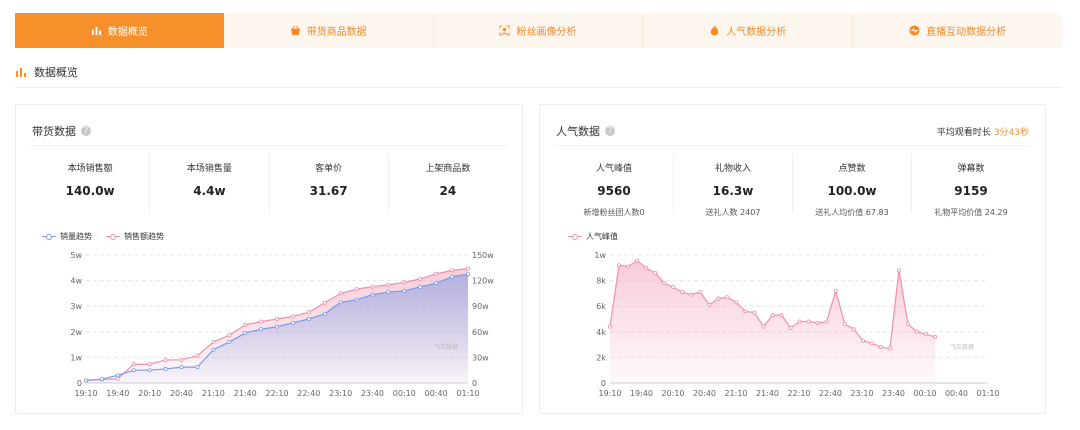 The image size is (1080, 430). Describe the element at coordinates (372, 393) in the screenshot. I see `x-tick-label: 23:40` at that location.